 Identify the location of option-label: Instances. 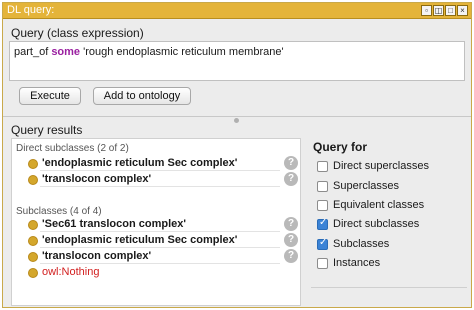
(357, 263).